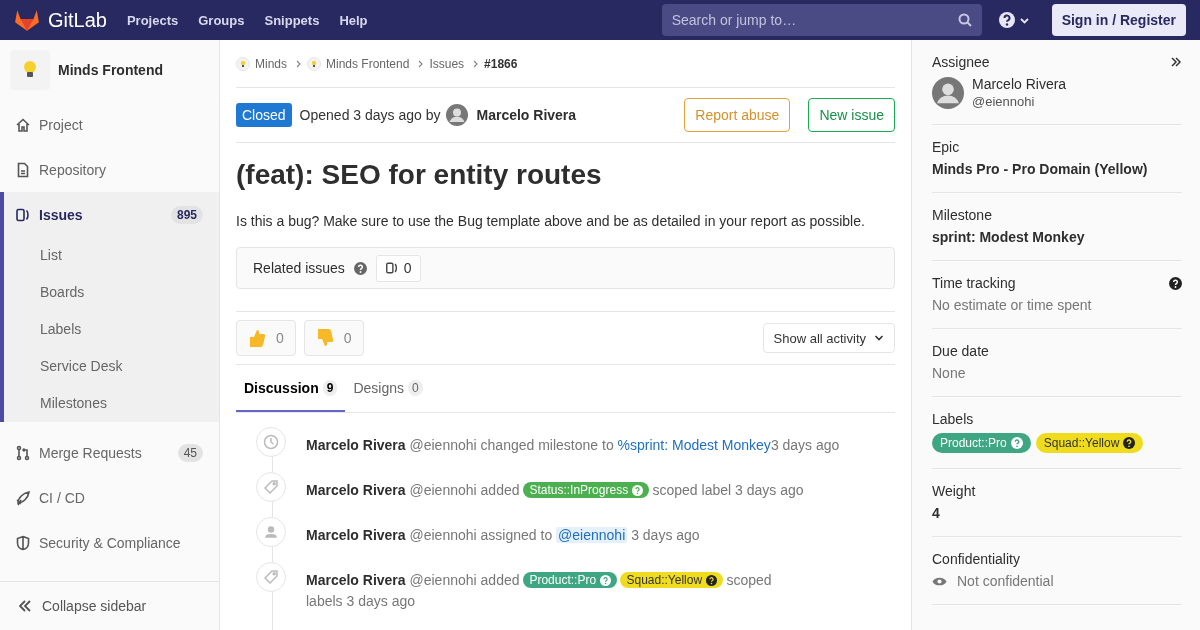  Describe the element at coordinates (501, 63) in the screenshot. I see `breadcrumb-link: #1866` at that location.